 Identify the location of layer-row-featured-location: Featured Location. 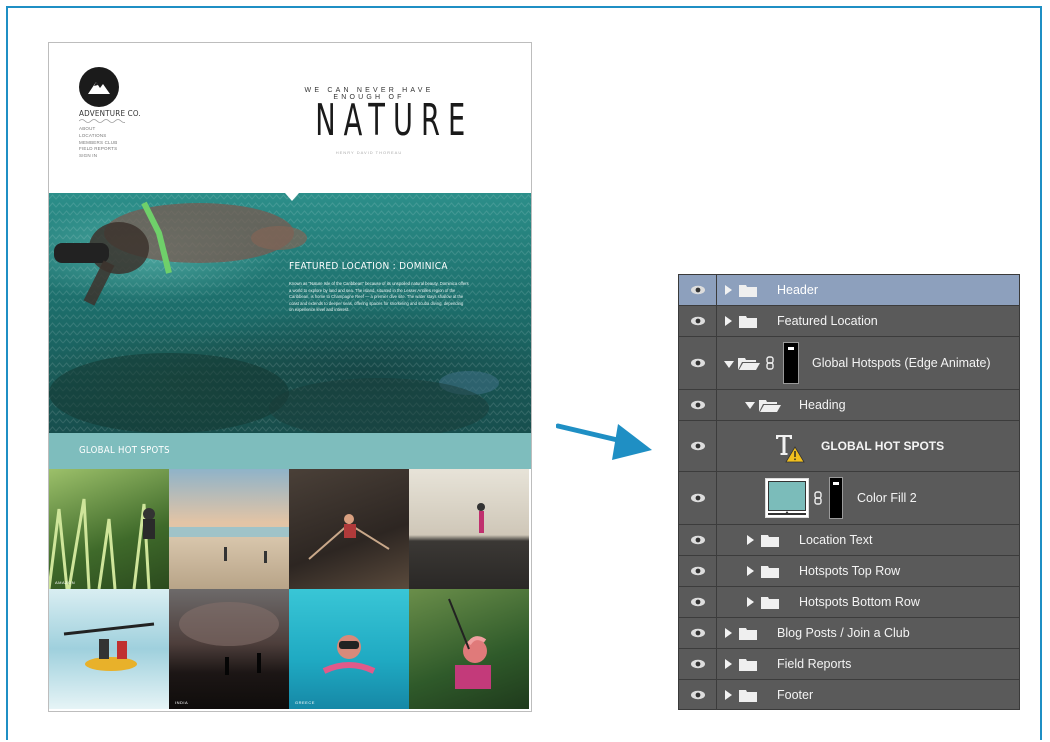
(849, 321).